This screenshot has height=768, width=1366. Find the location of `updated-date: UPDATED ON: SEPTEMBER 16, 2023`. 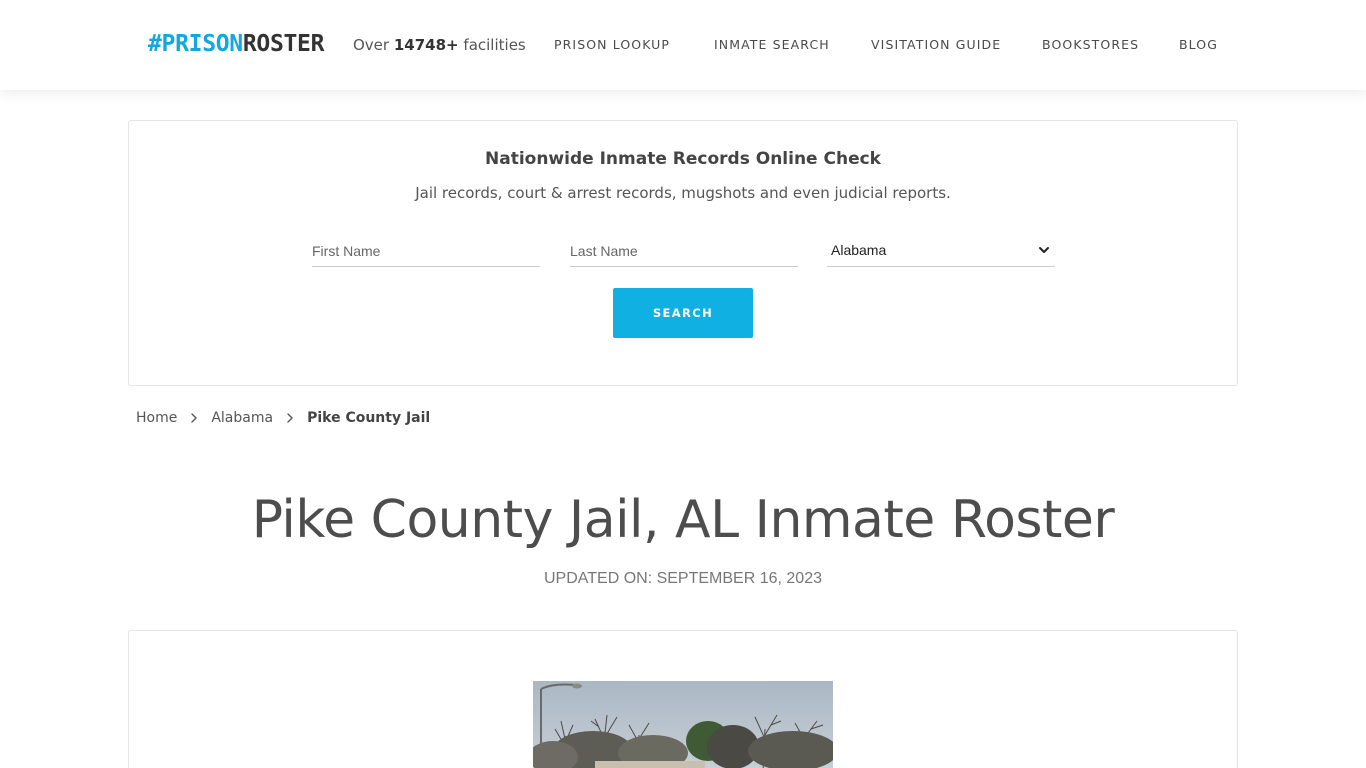

updated-date: UPDATED ON: SEPTEMBER 16, 2023 is located at coordinates (682, 578).